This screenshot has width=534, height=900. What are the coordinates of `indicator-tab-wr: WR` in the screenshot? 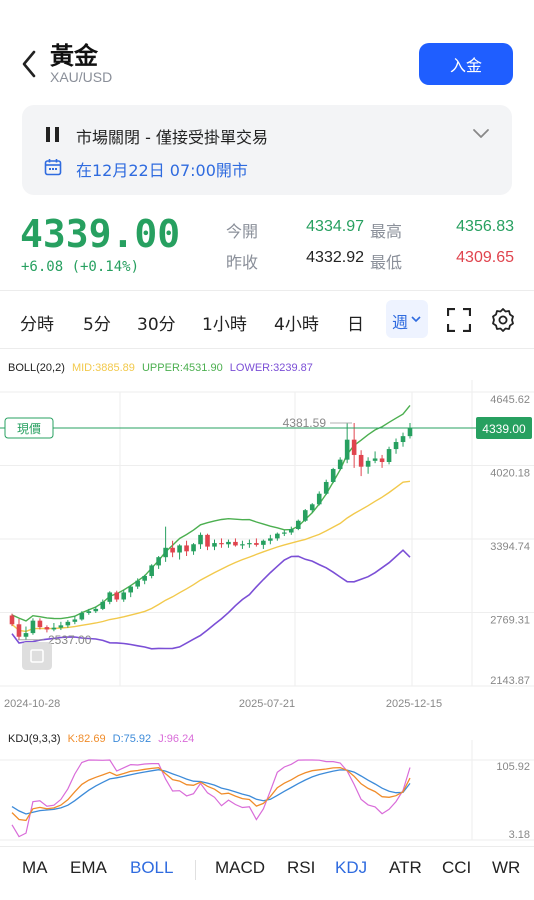 It's located at (506, 868).